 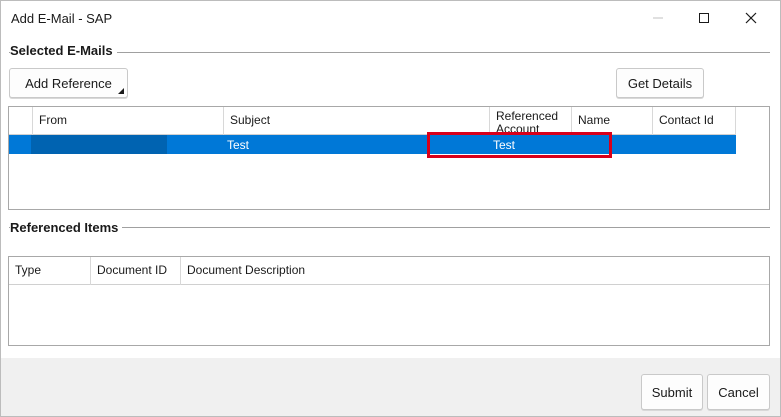 What do you see at coordinates (357, 121) in the screenshot?
I see `column-subject: Subject` at bounding box center [357, 121].